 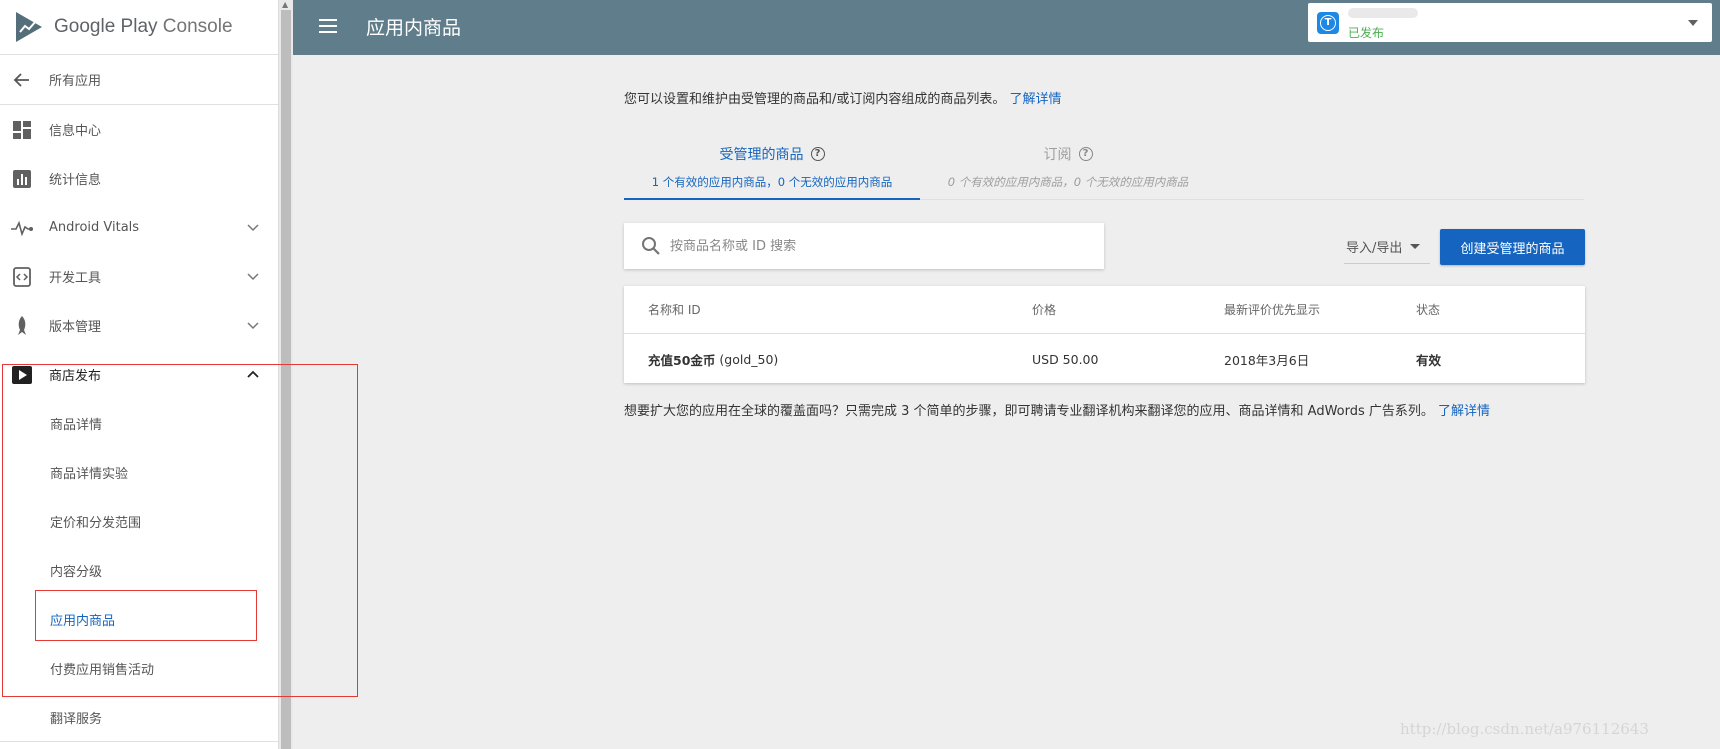 I want to click on app-selector: T 已发布, so click(x=1510, y=22).